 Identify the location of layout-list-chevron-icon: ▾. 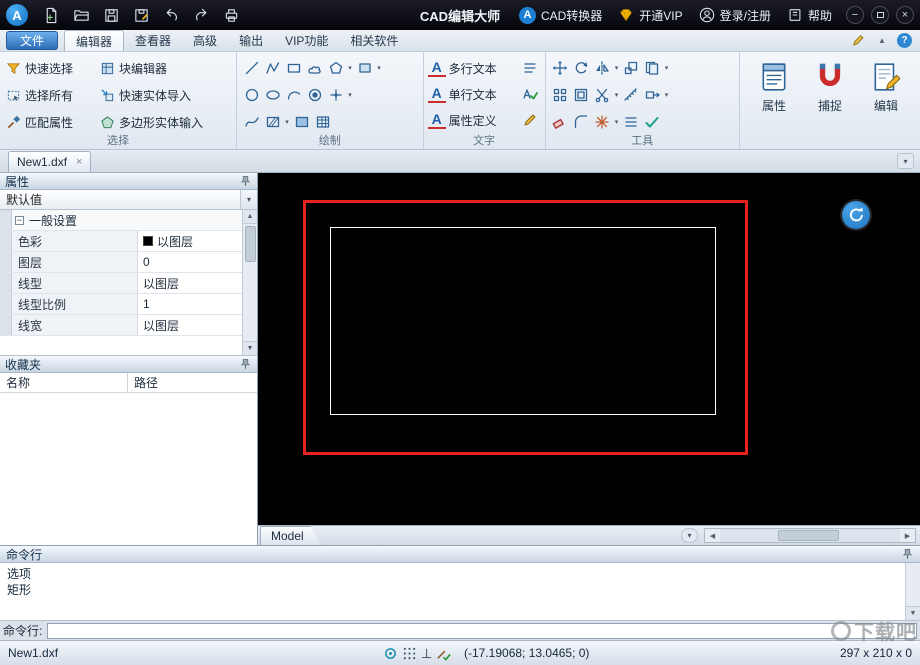
(689, 535).